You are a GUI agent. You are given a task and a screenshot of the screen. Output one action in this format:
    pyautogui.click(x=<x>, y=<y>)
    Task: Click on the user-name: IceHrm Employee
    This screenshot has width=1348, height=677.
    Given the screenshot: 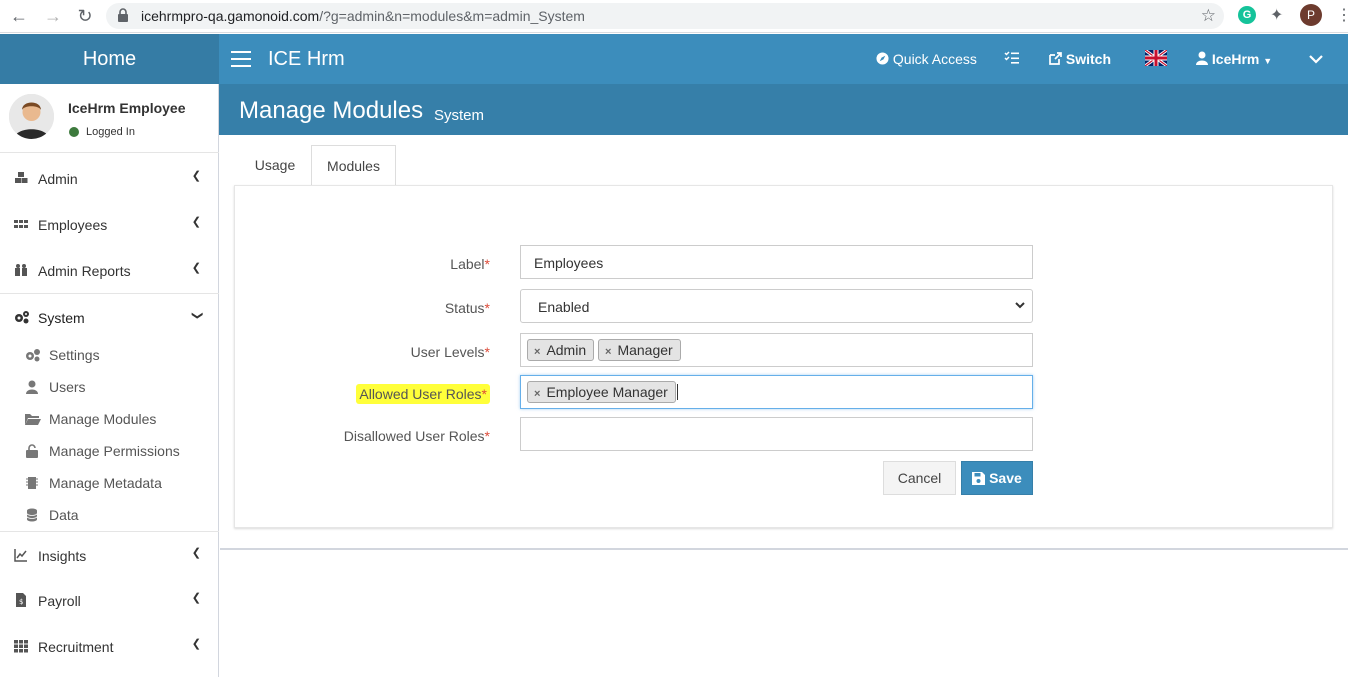 What is the action you would take?
    pyautogui.click(x=127, y=108)
    